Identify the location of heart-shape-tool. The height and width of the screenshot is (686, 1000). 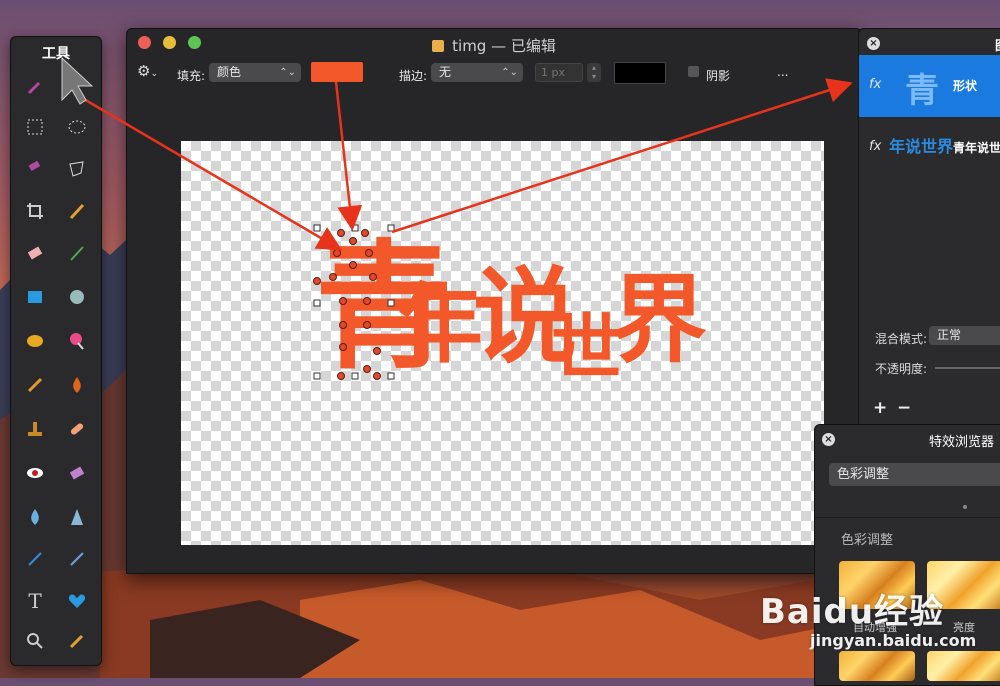
(77, 601).